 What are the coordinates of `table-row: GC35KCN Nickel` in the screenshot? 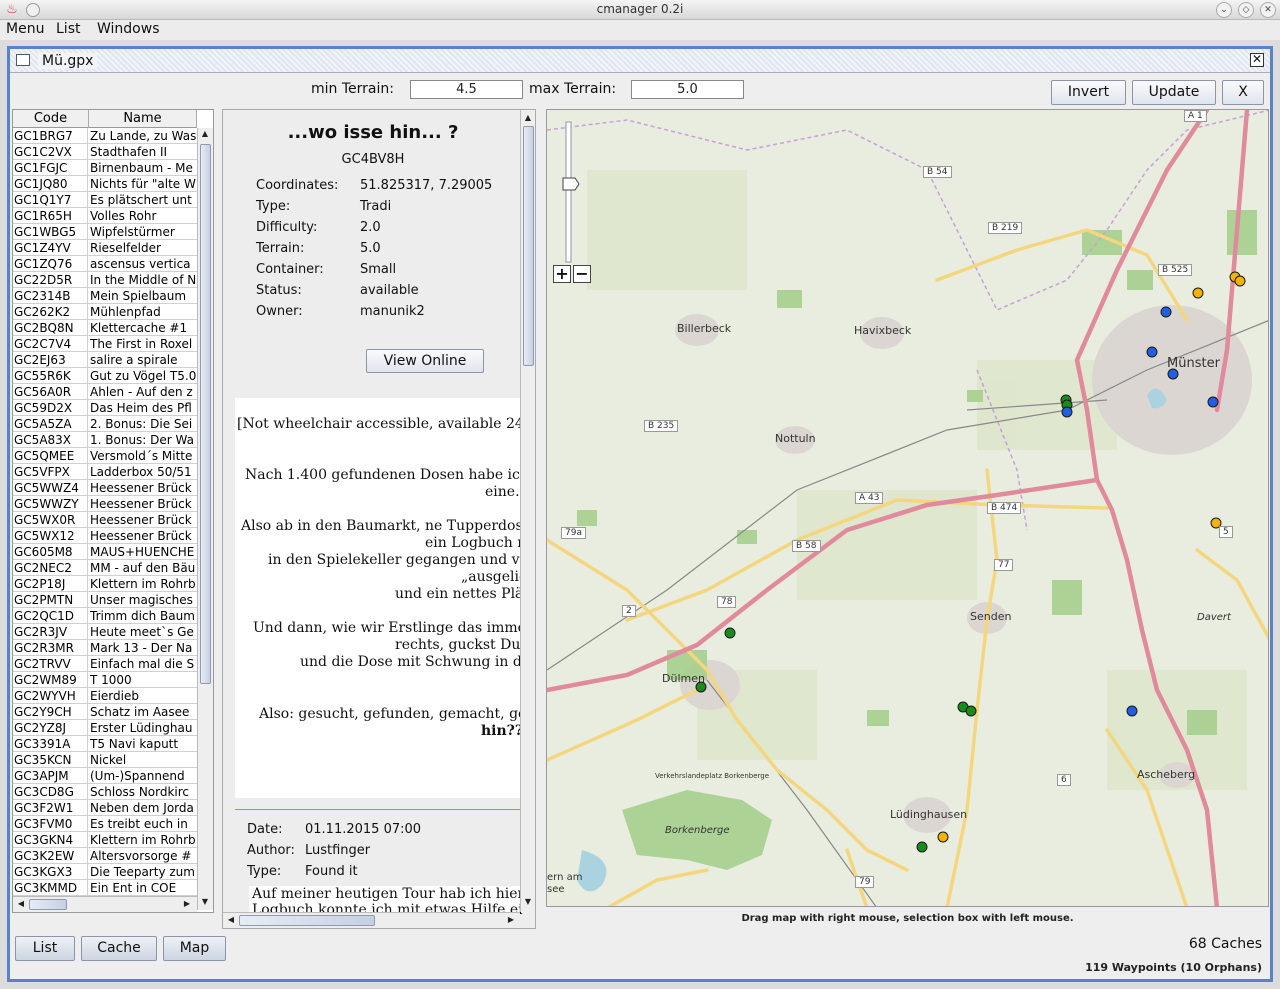 It's located at (105, 760).